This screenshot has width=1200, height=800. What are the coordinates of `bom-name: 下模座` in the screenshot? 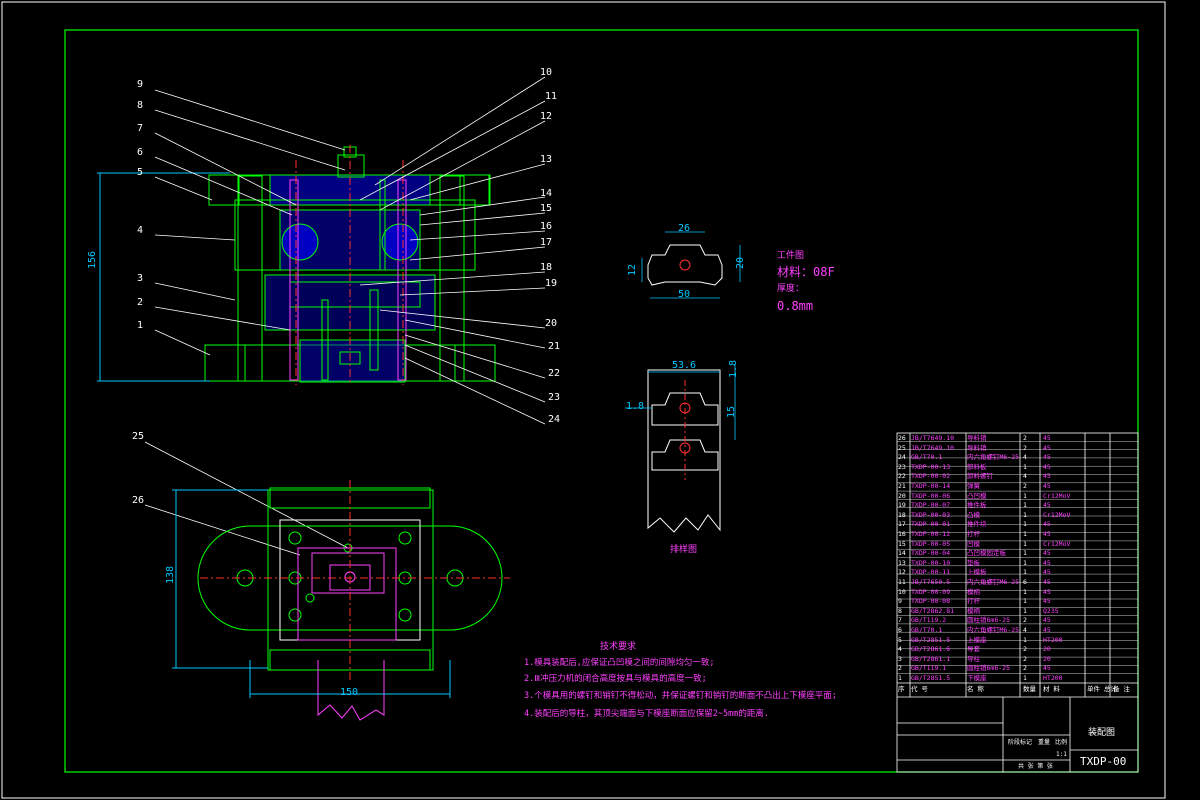 It's located at (977, 678).